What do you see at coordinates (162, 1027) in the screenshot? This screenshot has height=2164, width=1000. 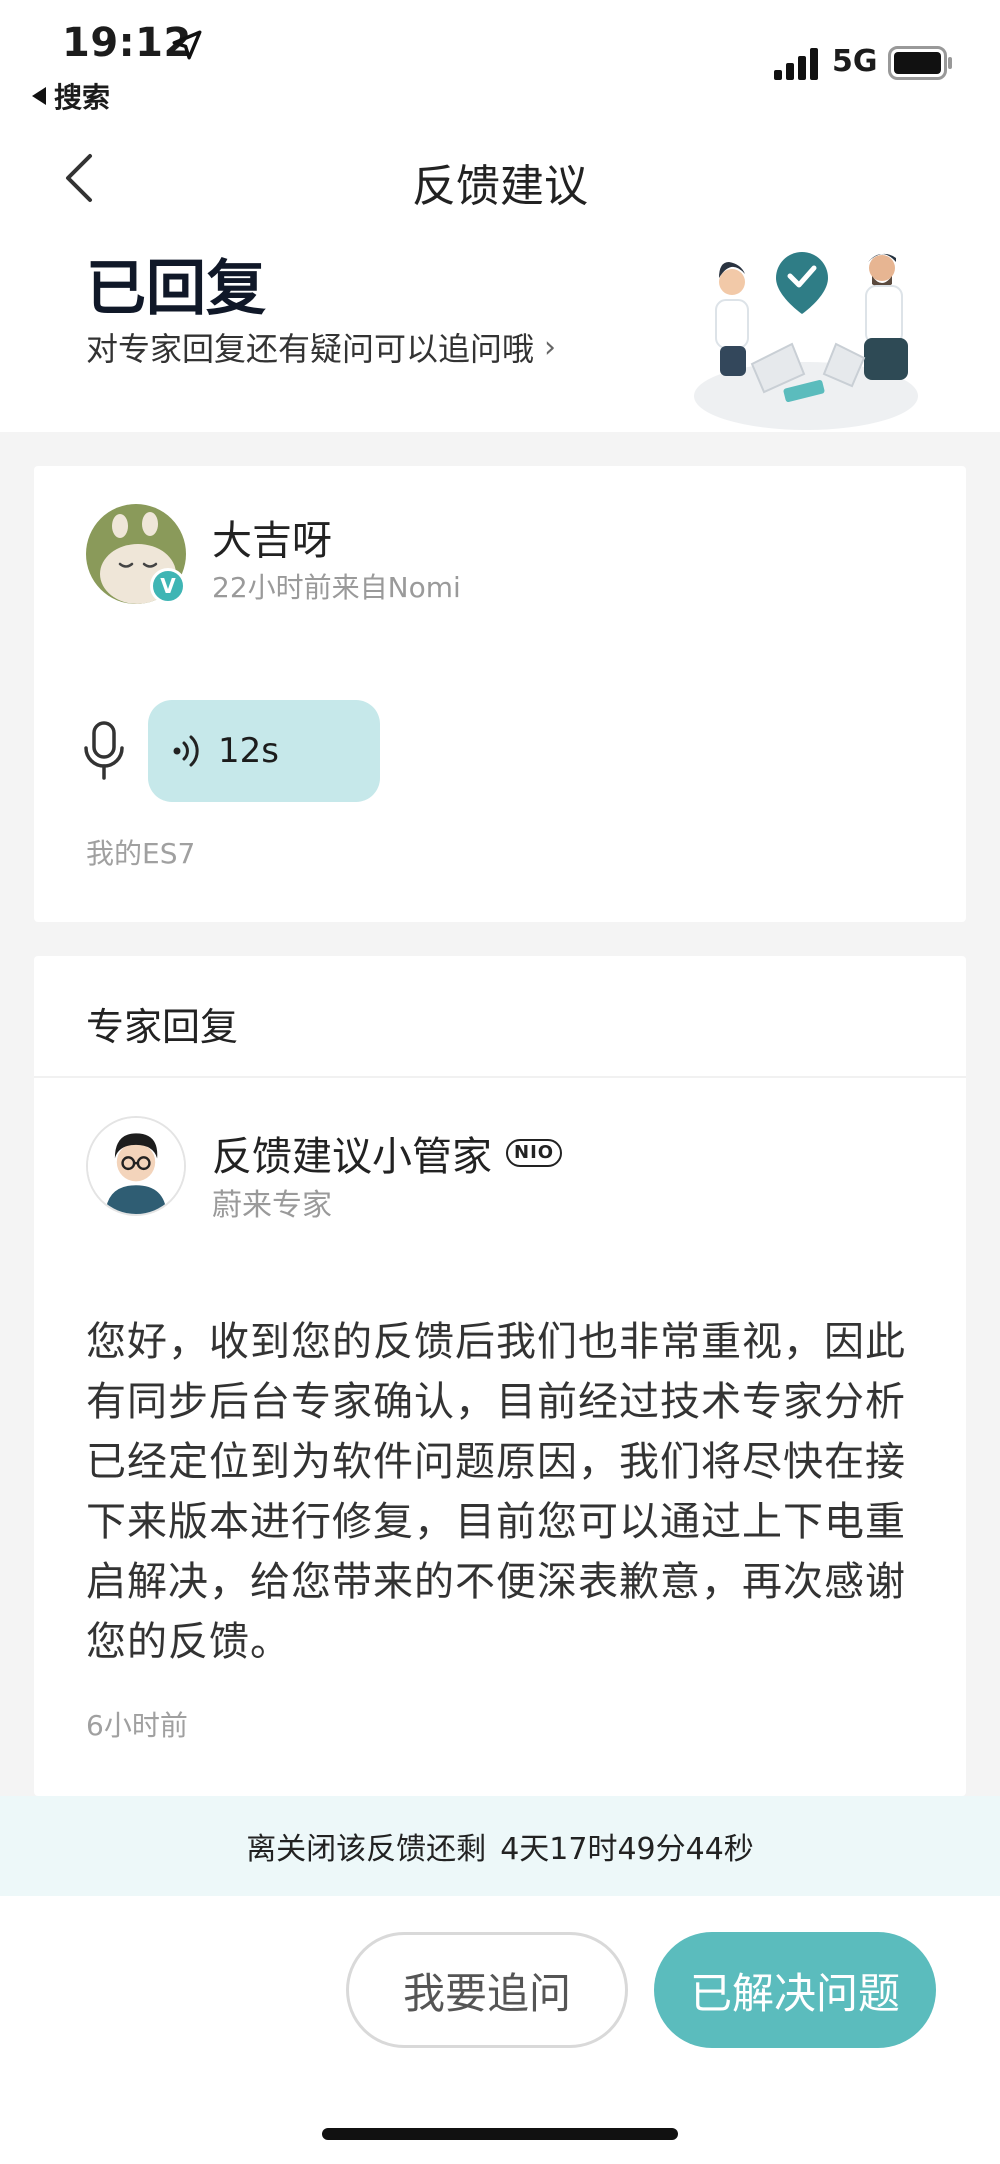 I see `expert-reply-heading: 专家回复` at bounding box center [162, 1027].